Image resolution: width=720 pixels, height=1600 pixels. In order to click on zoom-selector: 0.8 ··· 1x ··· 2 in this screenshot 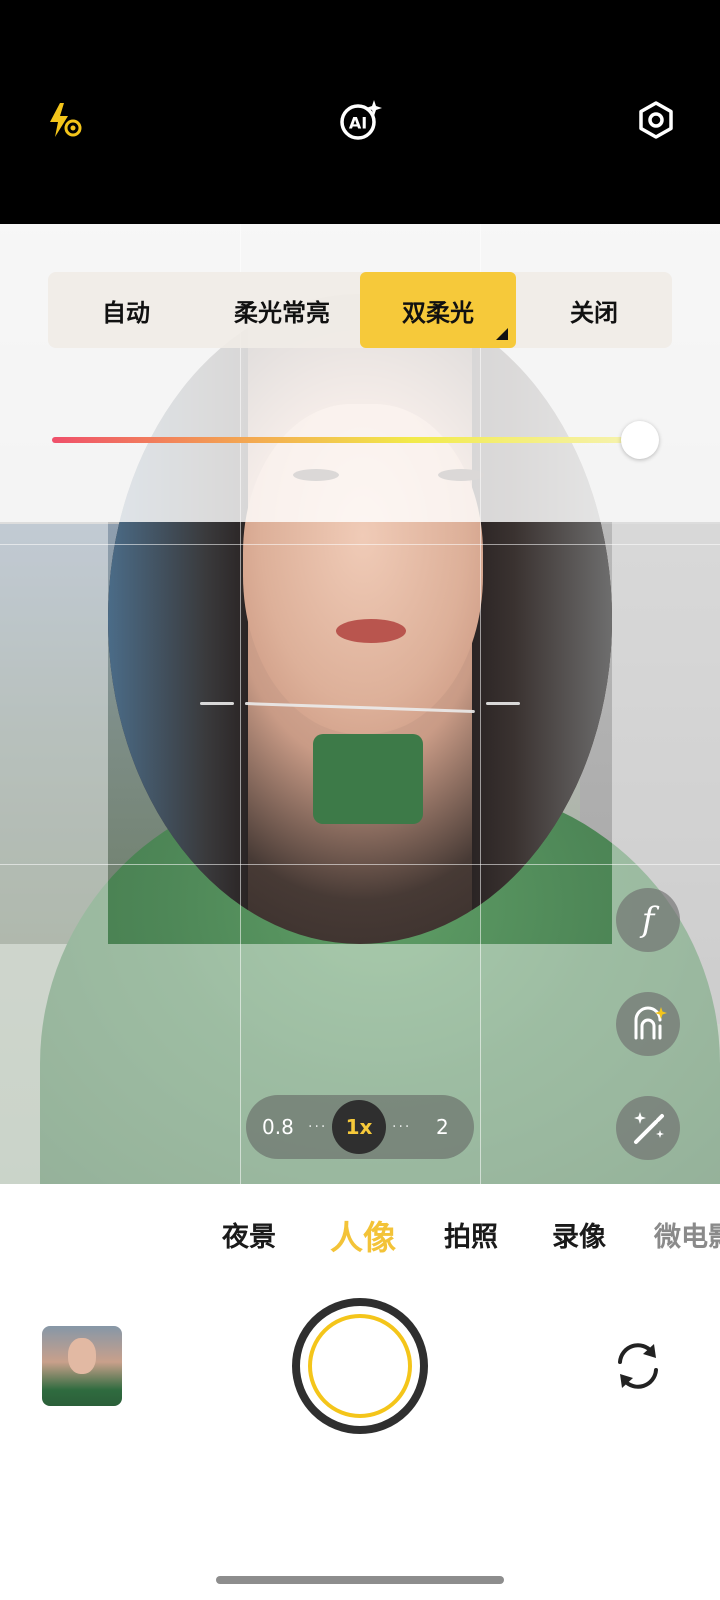, I will do `click(360, 1127)`.